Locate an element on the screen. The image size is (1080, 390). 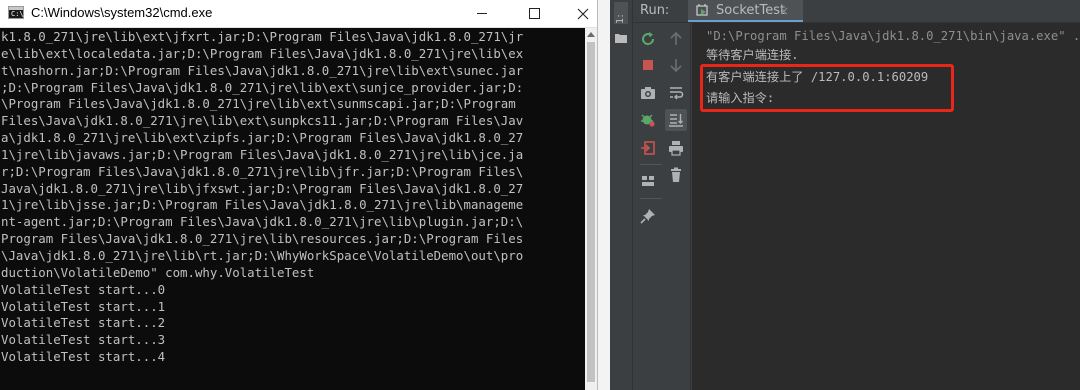
run-config-icon is located at coordinates (702, 10).